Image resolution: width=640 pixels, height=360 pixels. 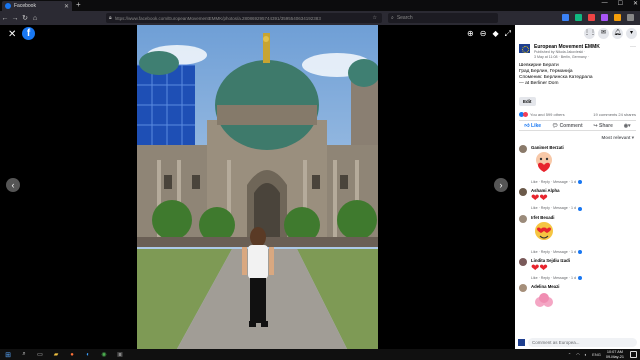 I want to click on comment-label: Comment, so click(x=571, y=125).